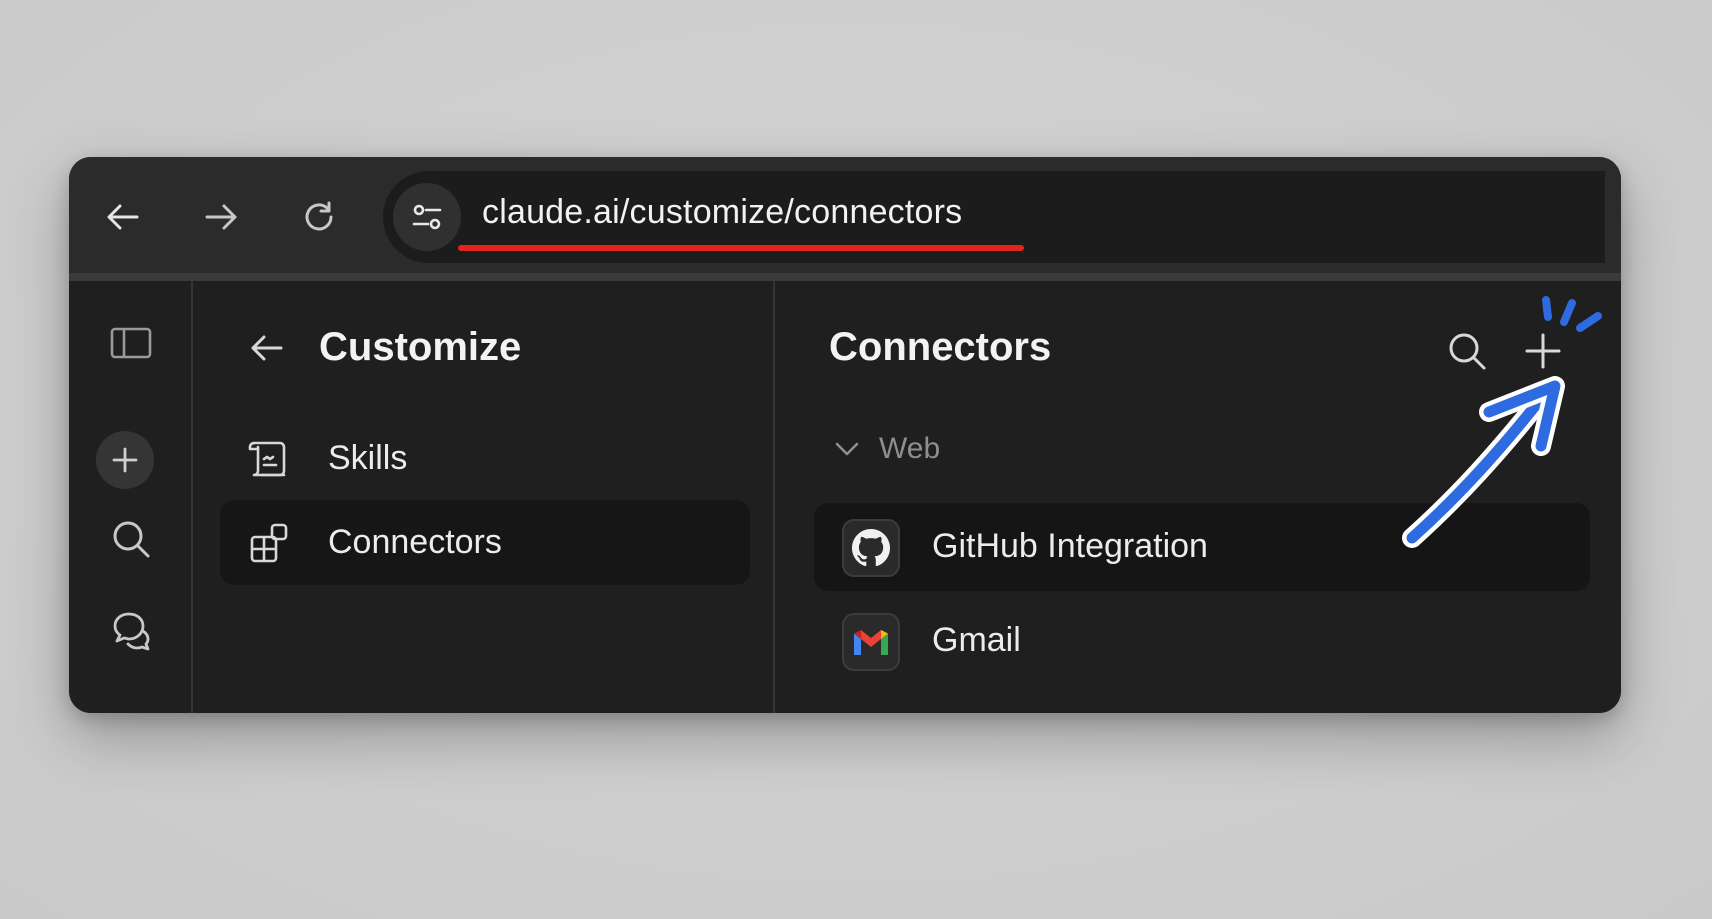 The width and height of the screenshot is (1712, 919). What do you see at coordinates (485, 458) in the screenshot?
I see `menu-item-skills: Skills` at bounding box center [485, 458].